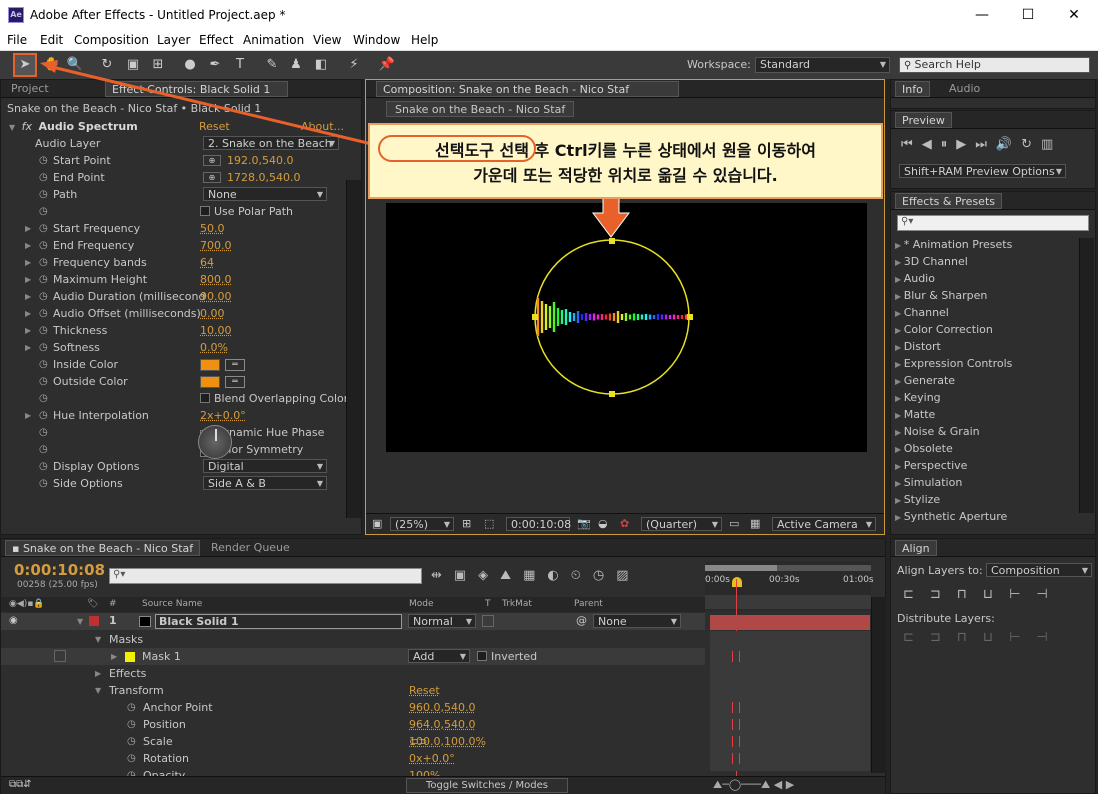 The image size is (1098, 794). Describe the element at coordinates (625, 175) in the screenshot. I see `callout-line2: 가운데 또는 적당한 위치로 옮길 수 있습니다.` at that location.